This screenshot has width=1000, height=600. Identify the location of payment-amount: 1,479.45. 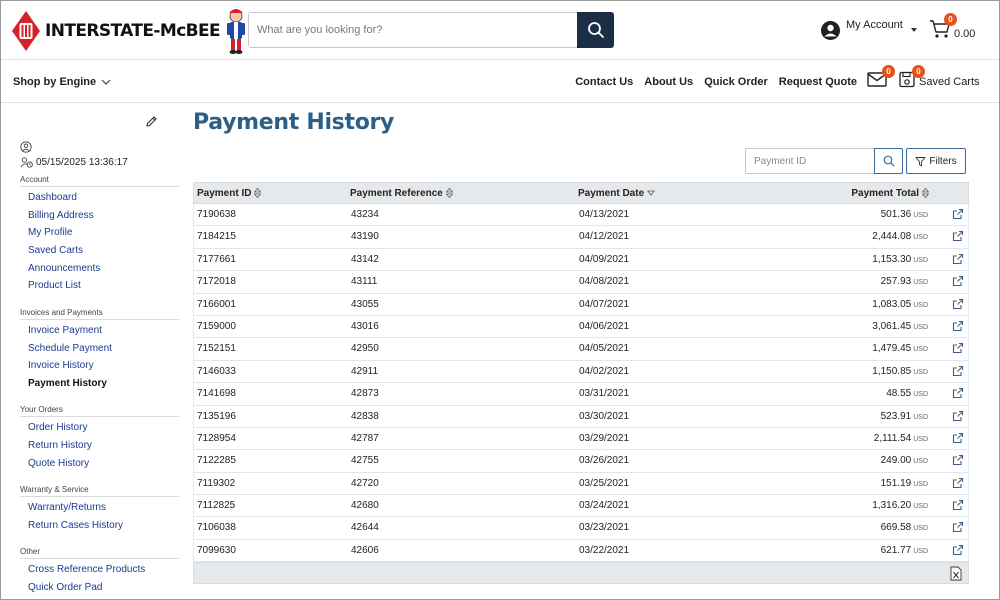
(892, 349).